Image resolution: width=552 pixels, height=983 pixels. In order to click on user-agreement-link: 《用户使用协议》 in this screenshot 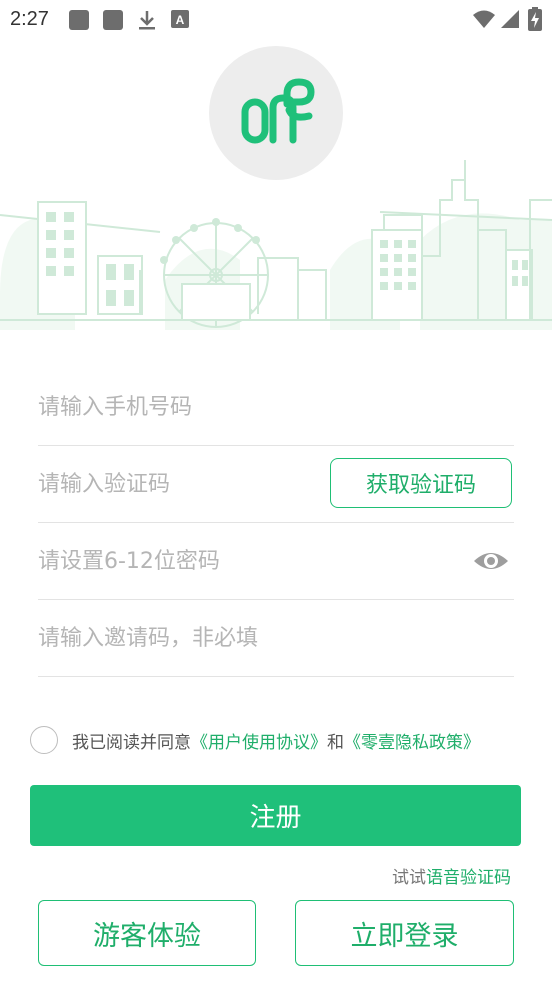, I will do `click(259, 740)`.